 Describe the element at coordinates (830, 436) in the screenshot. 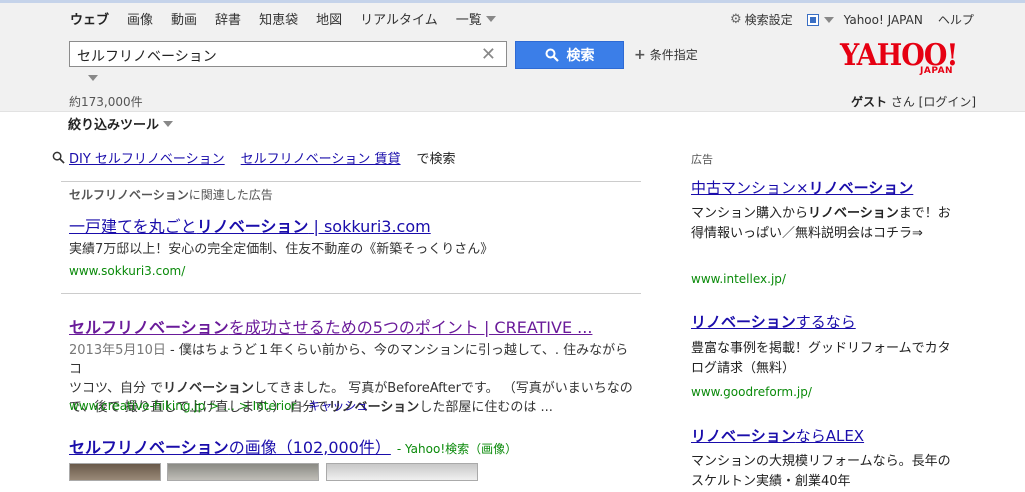

I see `sidebar-ad3-title-post: ならALEX` at that location.